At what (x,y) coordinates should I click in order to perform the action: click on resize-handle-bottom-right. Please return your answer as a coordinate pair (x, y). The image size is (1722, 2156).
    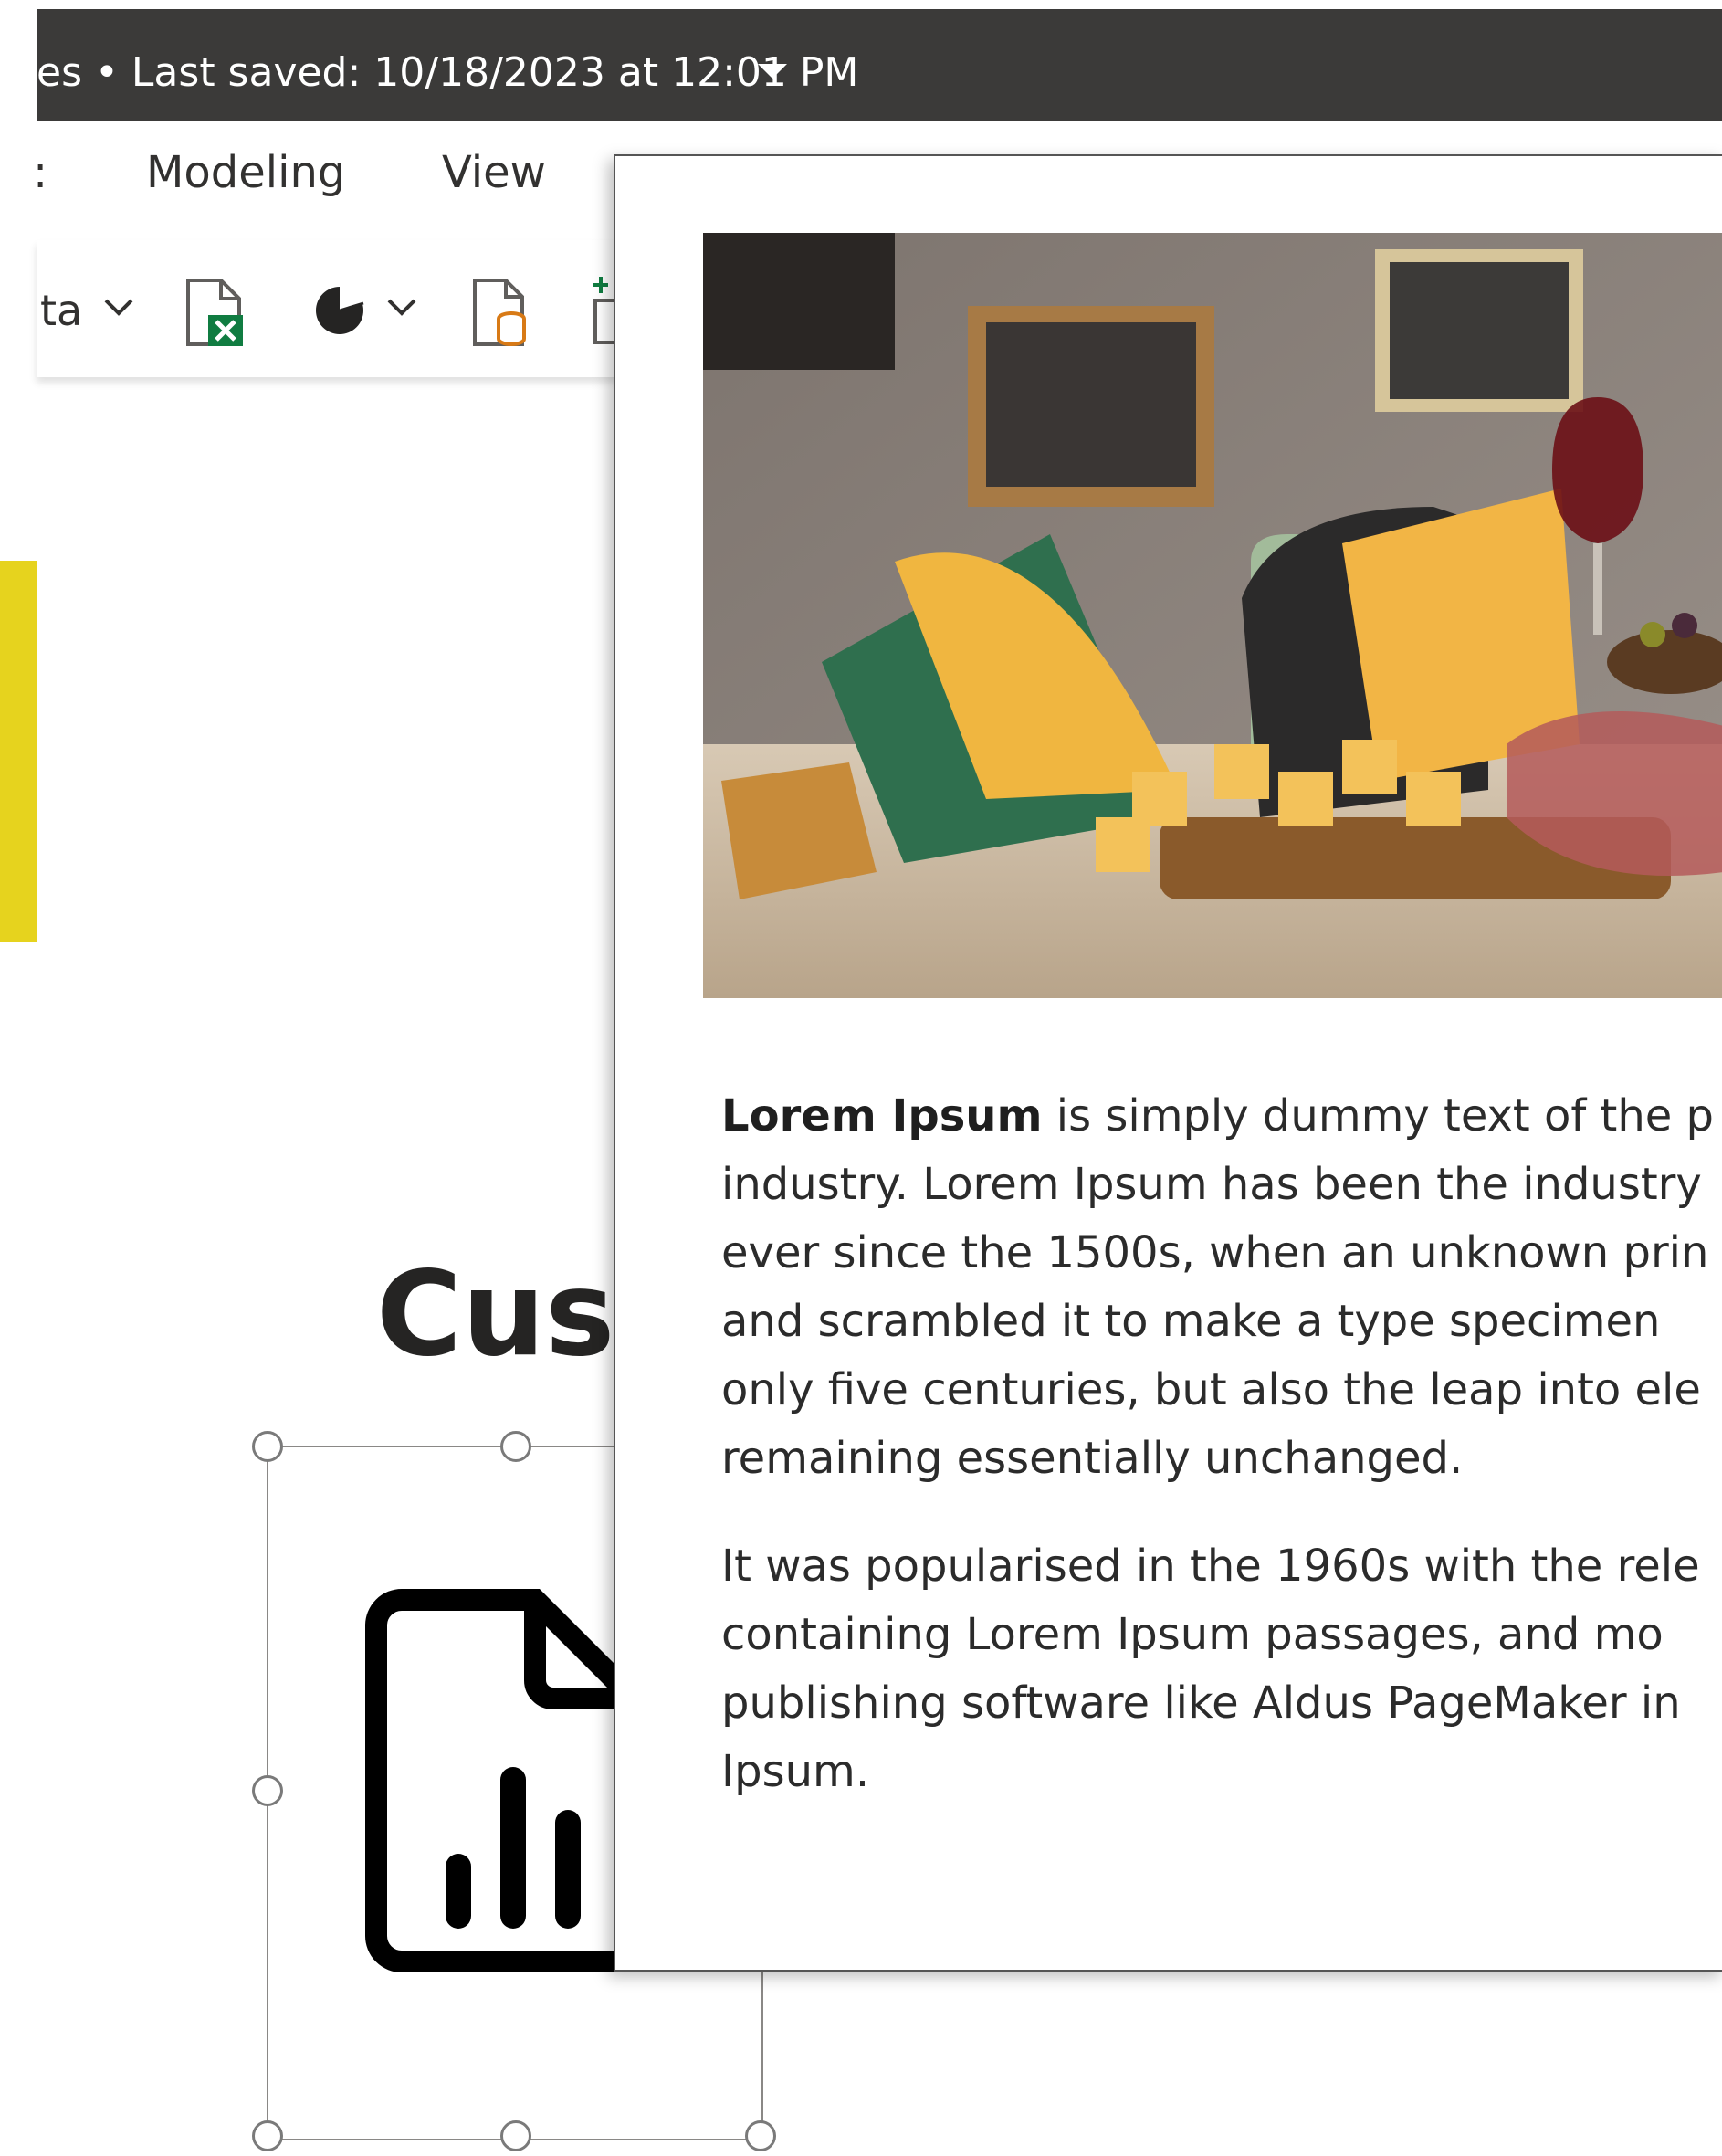
    Looking at the image, I should click on (761, 2135).